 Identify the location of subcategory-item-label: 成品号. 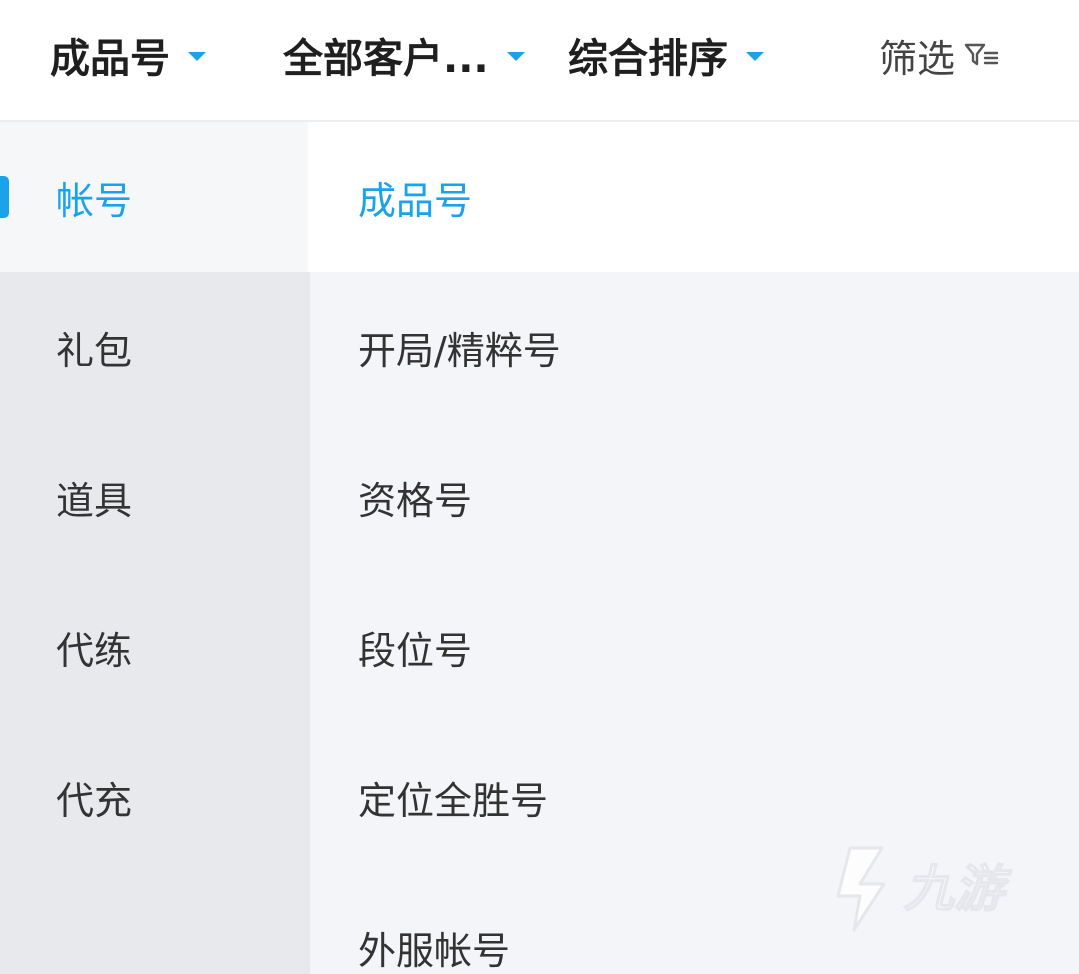
(415, 200).